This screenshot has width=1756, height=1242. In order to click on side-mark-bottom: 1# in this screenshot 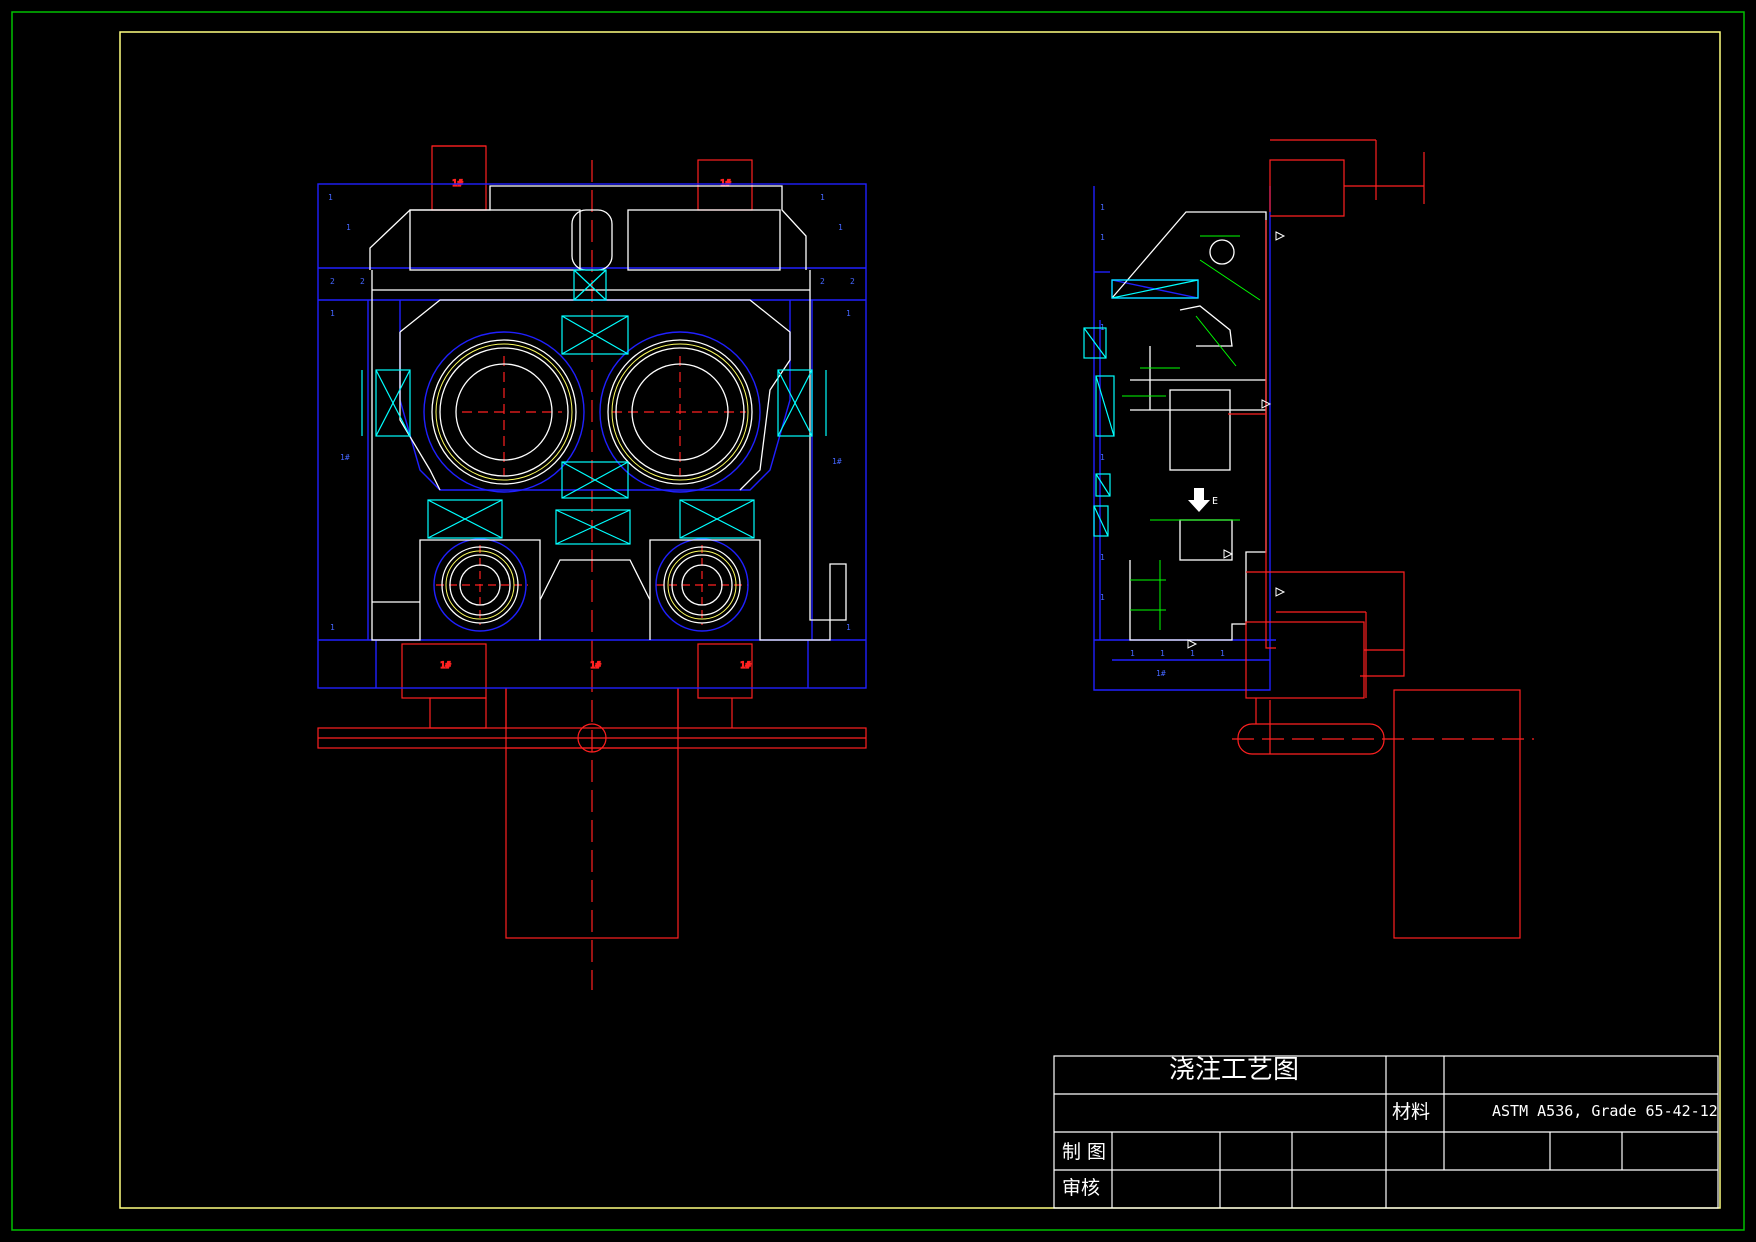, I will do `click(1161, 673)`.